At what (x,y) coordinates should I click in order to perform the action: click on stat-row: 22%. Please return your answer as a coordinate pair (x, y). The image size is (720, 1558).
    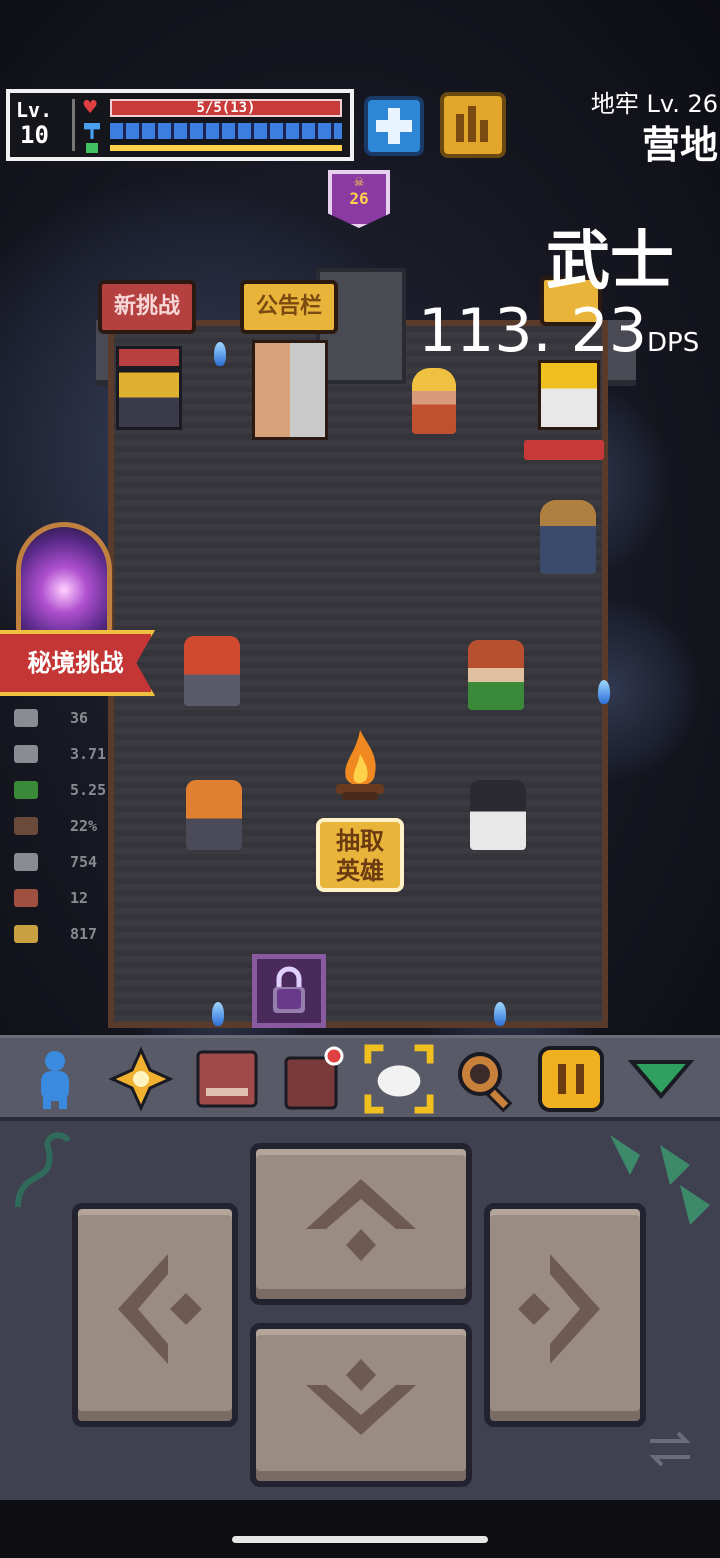
    Looking at the image, I should click on (69, 826).